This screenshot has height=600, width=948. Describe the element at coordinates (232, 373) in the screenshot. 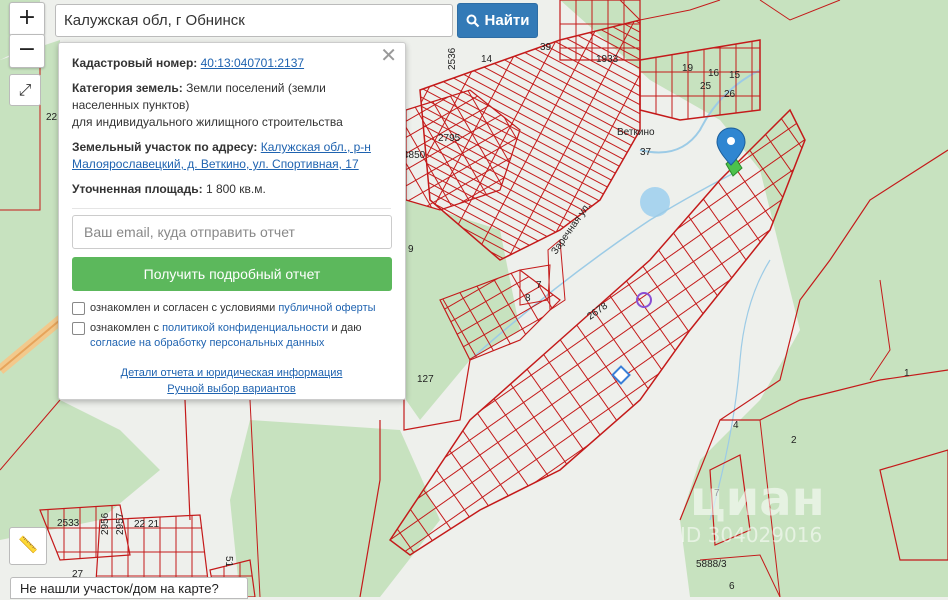

I see `report-details-link: Детали отчета и юридическая информация` at that location.